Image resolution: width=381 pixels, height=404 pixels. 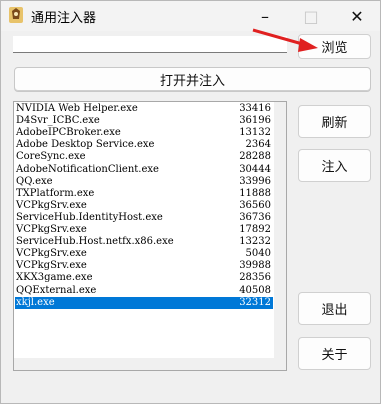 I want to click on close-button: ✕, so click(x=357, y=16).